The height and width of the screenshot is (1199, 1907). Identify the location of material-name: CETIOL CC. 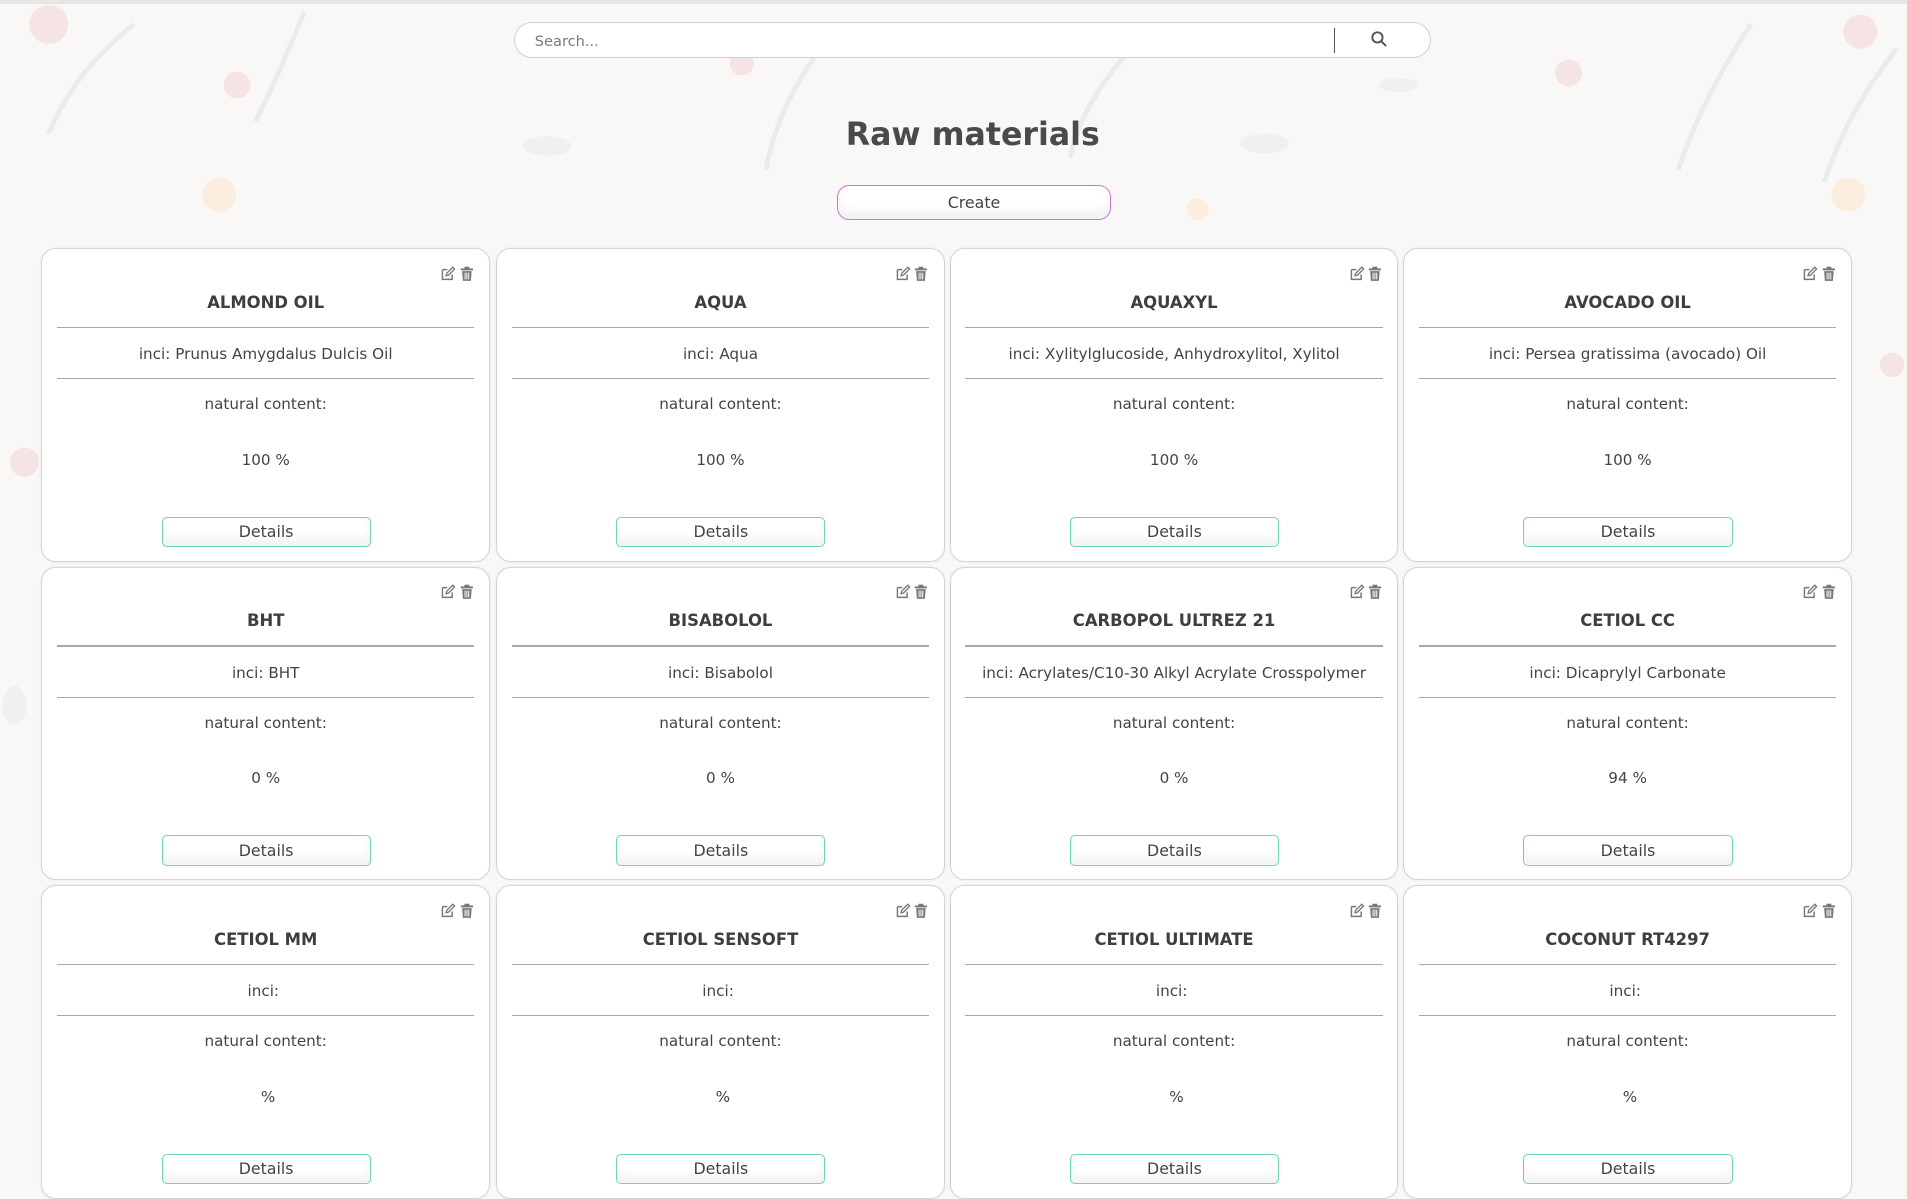
(1627, 621).